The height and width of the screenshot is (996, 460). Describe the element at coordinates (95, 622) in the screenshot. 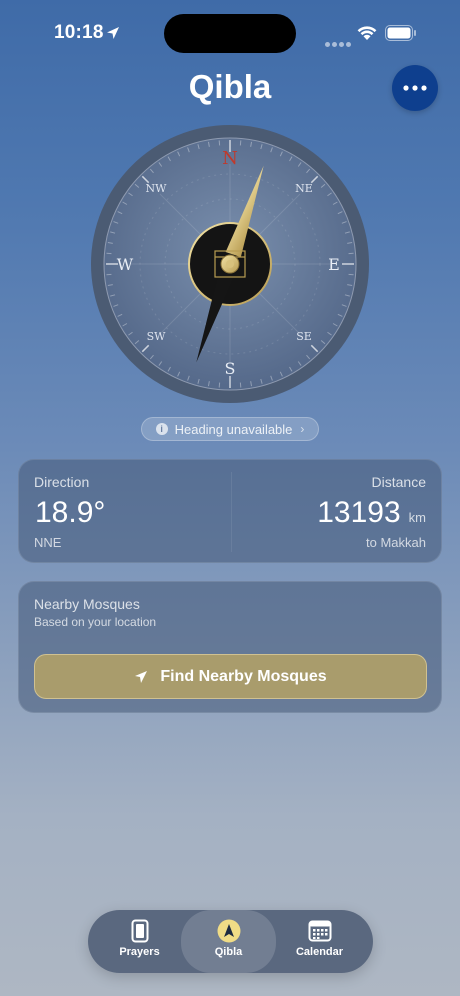

I see `mosques-subtitle: Based on your location` at that location.